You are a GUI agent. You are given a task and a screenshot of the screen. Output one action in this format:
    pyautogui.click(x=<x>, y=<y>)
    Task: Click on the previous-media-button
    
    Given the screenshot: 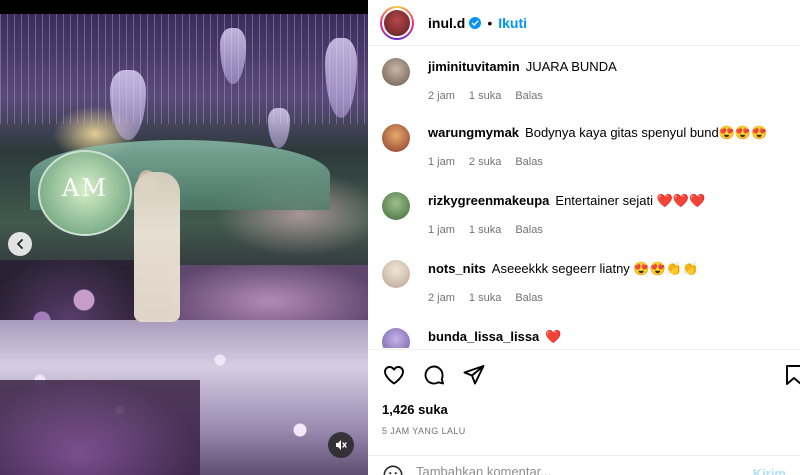 What is the action you would take?
    pyautogui.click(x=20, y=244)
    